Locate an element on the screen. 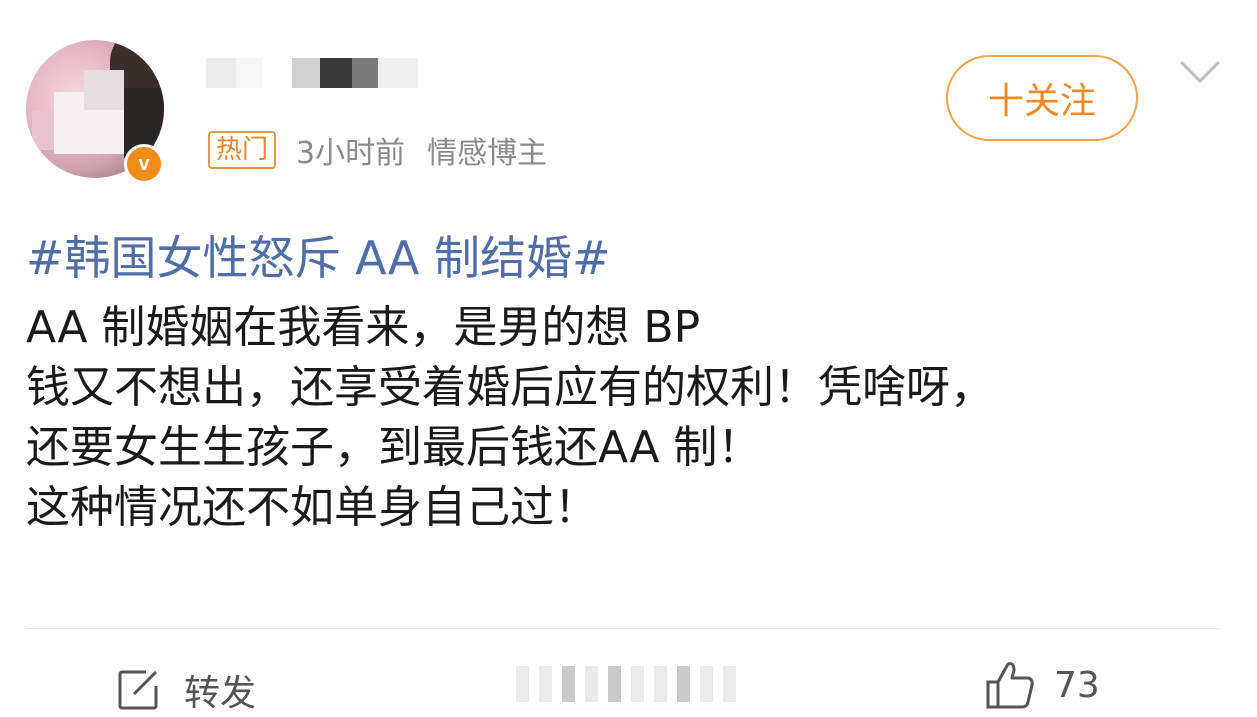 The image size is (1257, 717). share-edit-icon is located at coordinates (138, 690).